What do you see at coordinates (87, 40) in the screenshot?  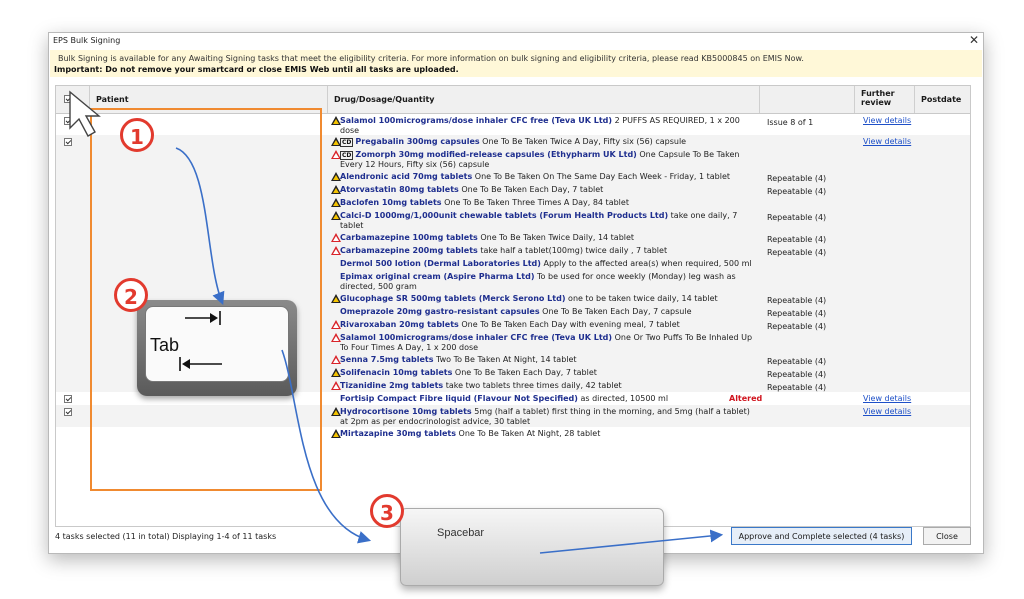 I see `window-title: EPS Bulk Signing` at bounding box center [87, 40].